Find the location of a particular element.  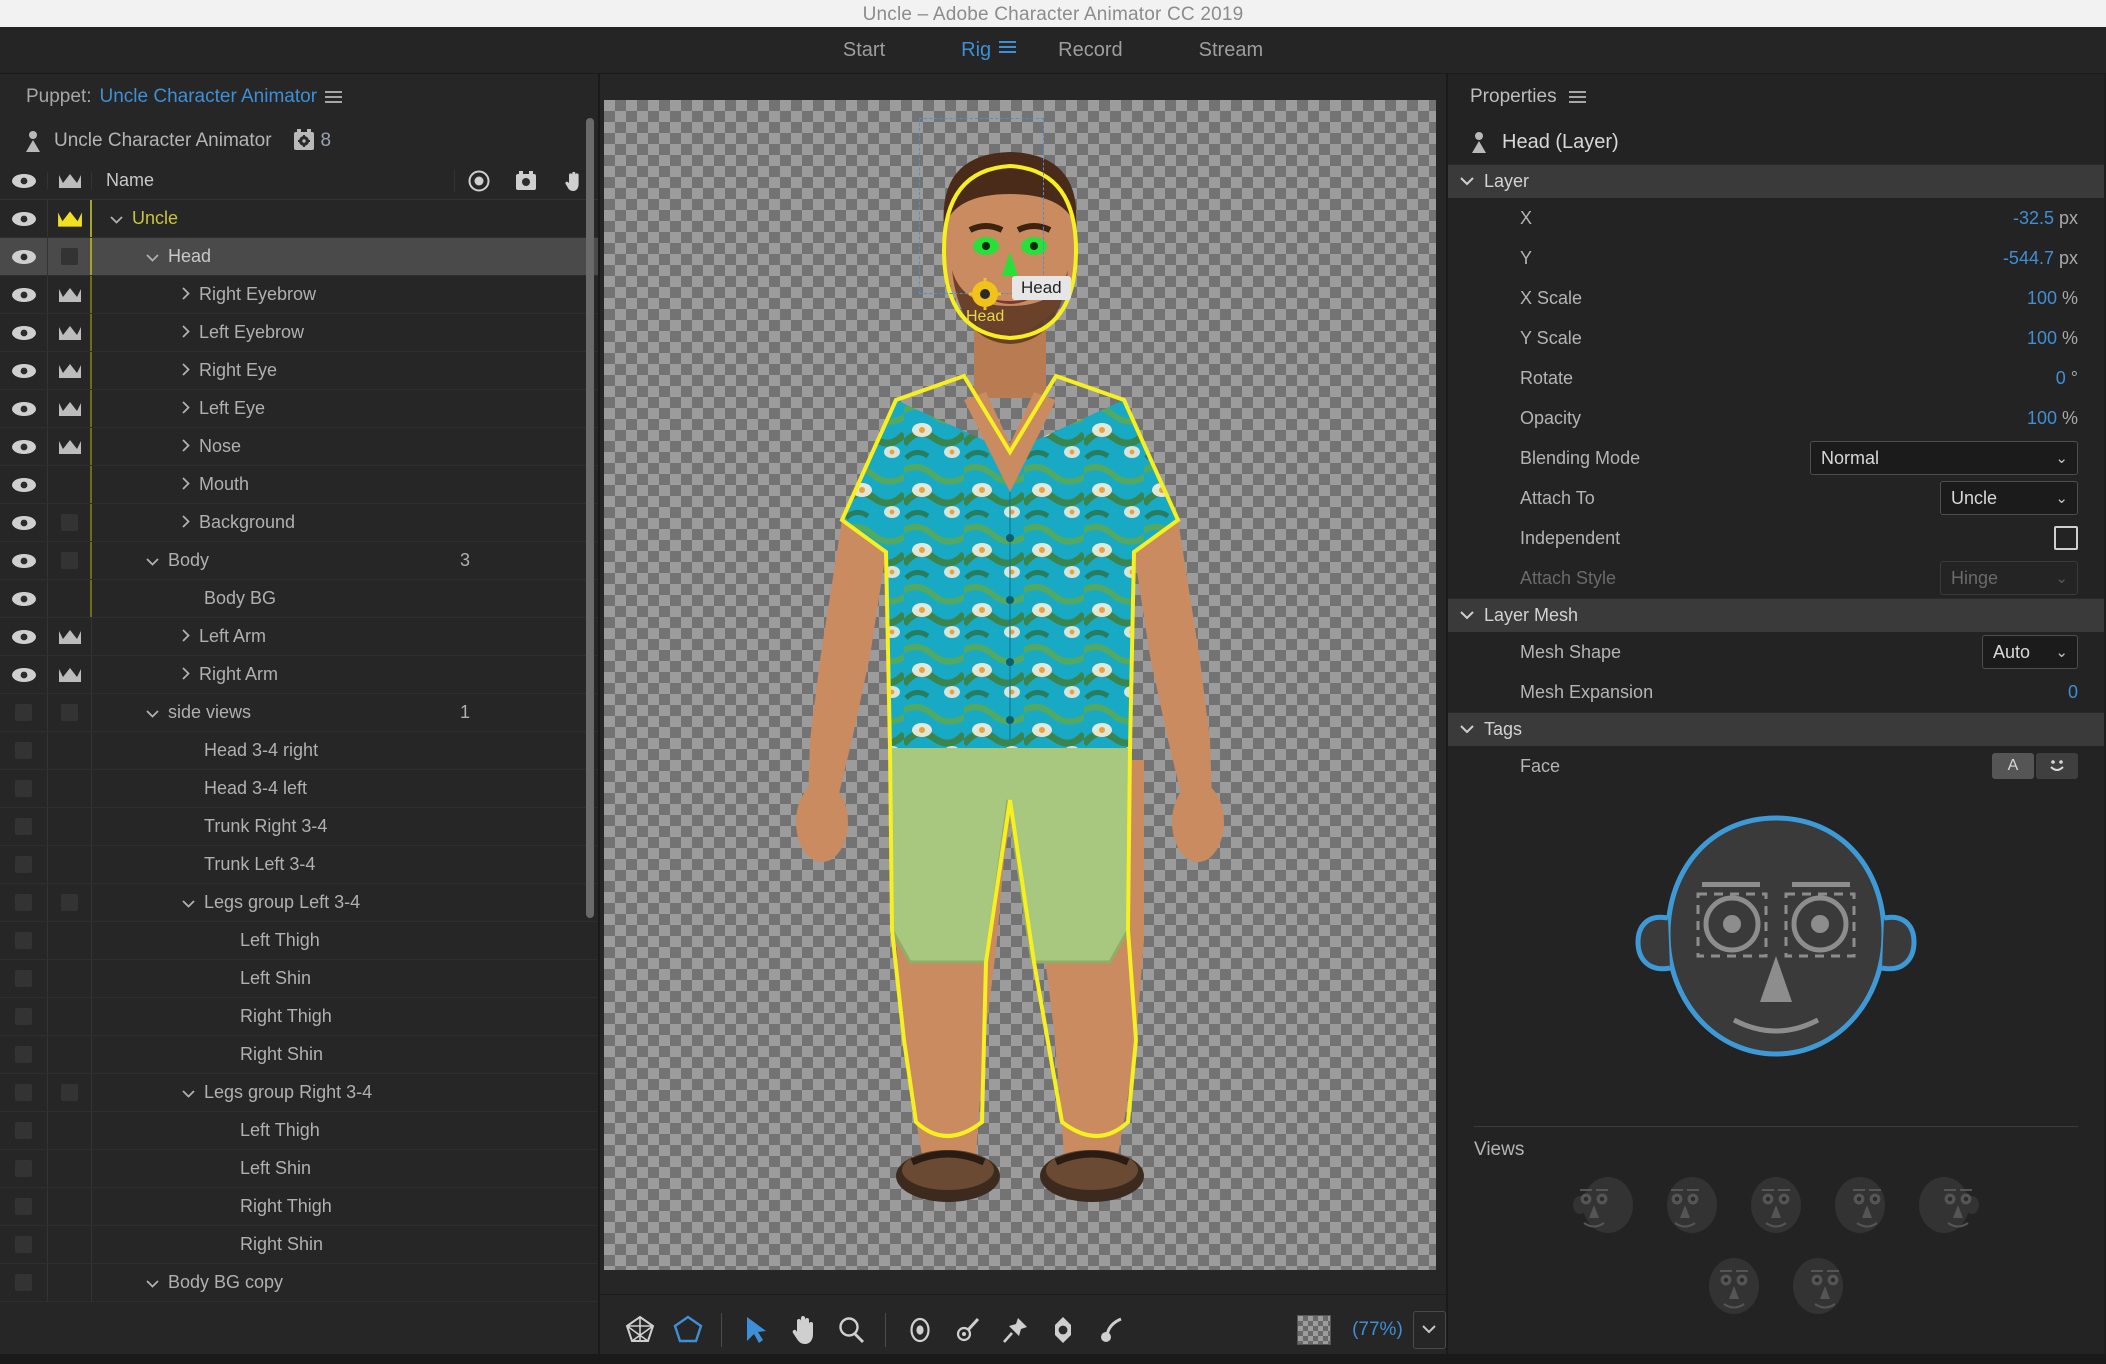

dangle-tool-button is located at coordinates (1063, 1330).